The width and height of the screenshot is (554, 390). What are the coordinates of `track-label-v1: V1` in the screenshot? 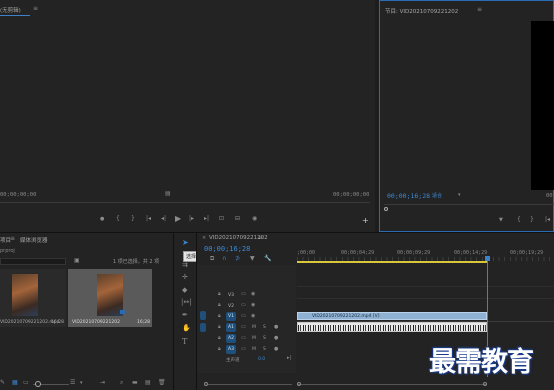 It's located at (231, 316).